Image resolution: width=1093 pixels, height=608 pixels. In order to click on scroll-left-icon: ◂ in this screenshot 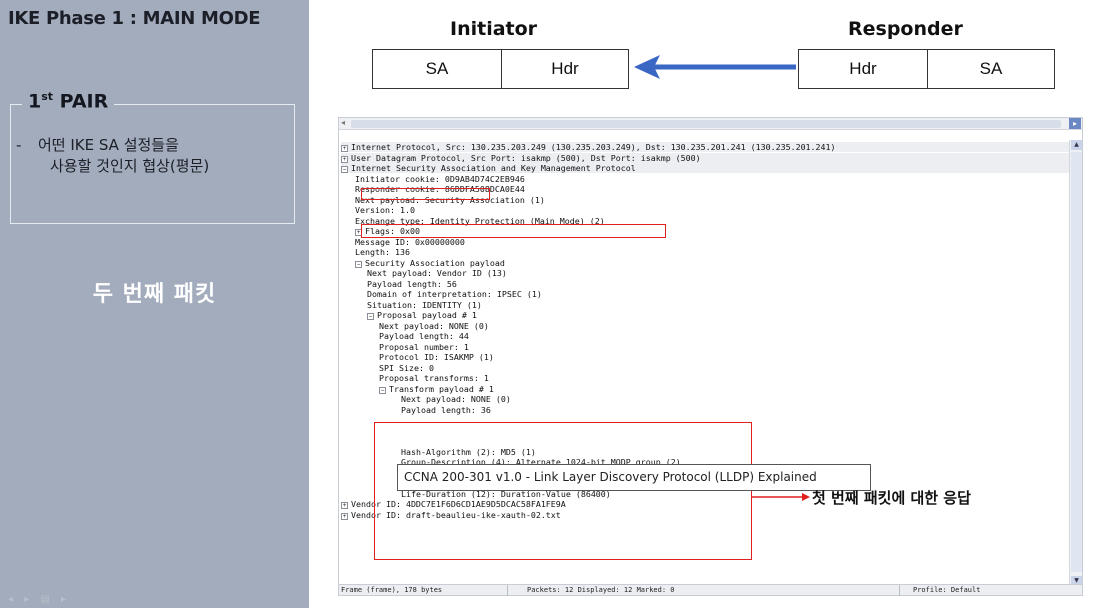, I will do `click(343, 122)`.